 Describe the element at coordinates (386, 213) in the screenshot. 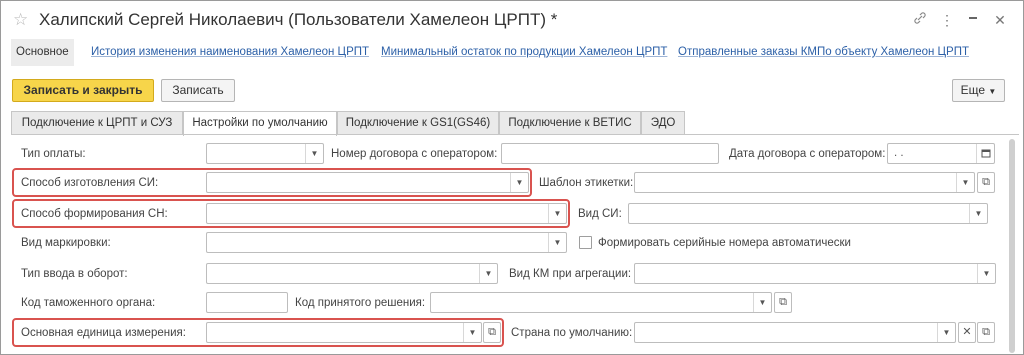

I see `sn-method-select: ▼` at that location.